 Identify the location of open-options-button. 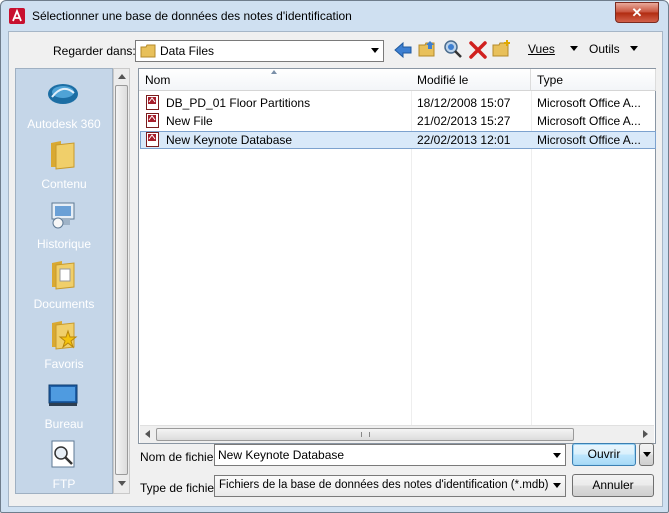
(646, 454).